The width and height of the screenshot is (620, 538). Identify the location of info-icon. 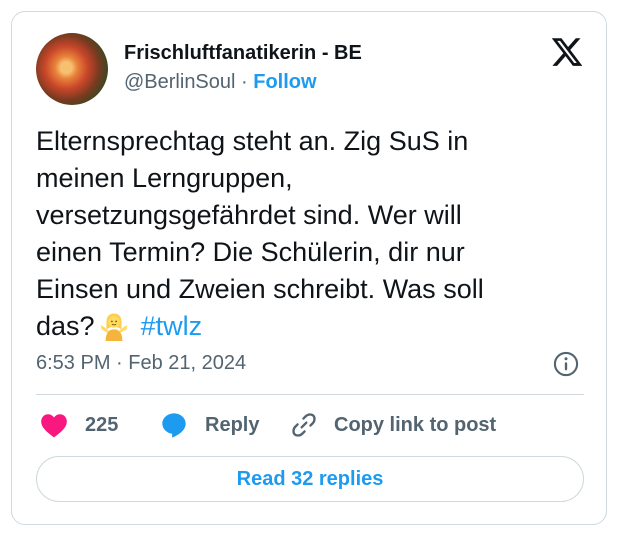
(566, 364).